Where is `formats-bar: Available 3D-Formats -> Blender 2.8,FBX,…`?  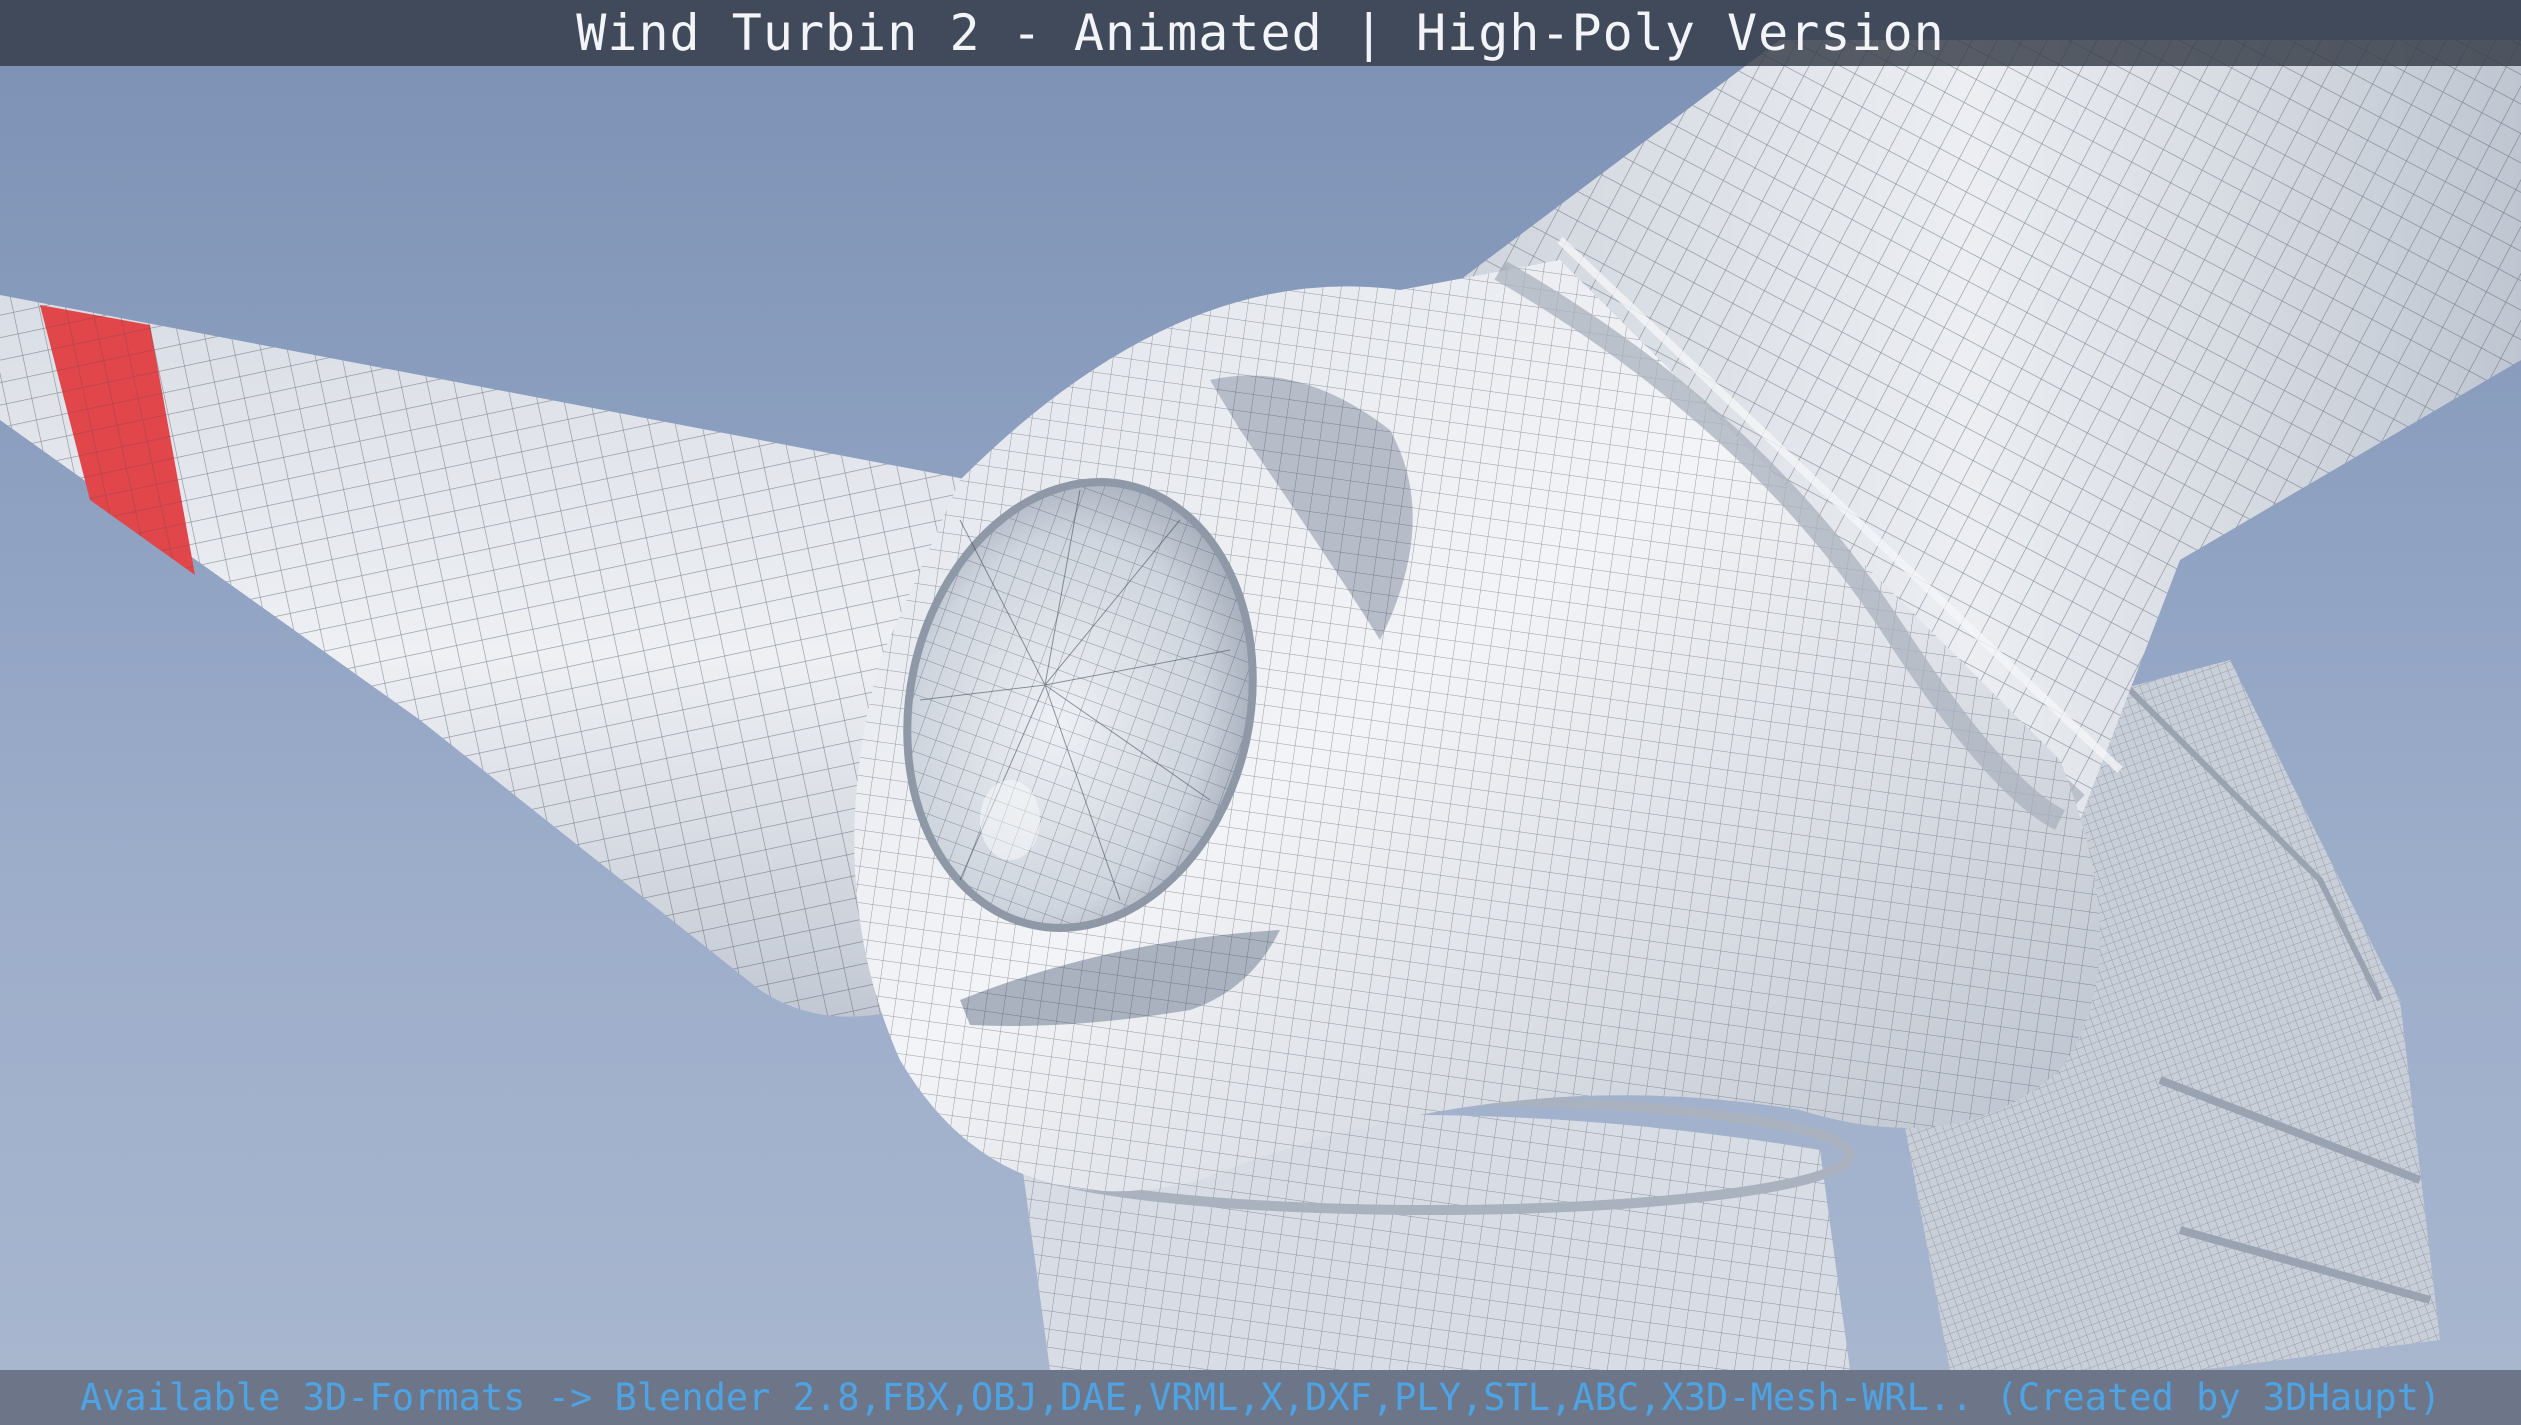 formats-bar: Available 3D-Formats -> Blender 2.8,FBX,… is located at coordinates (1260, 1397).